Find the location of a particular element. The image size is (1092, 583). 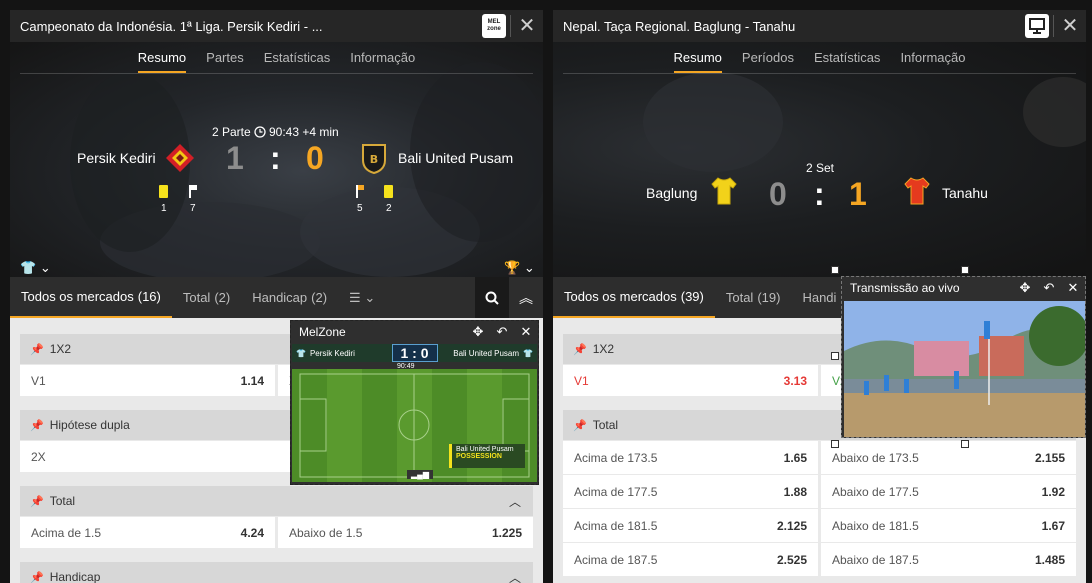

odd-under: Abaixo de 181.5 1.67 is located at coordinates (948, 525).